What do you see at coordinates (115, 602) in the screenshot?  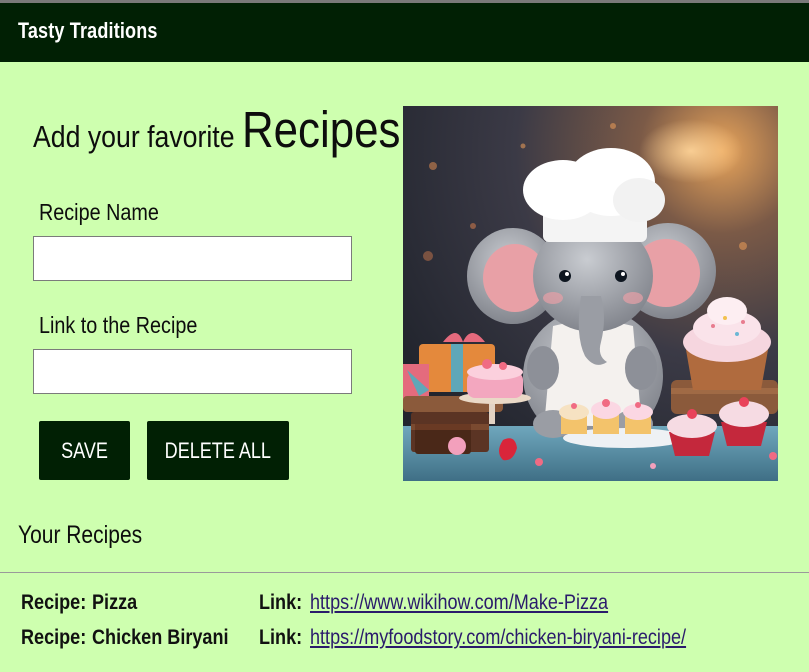 I see `recipe-name: Pizza` at bounding box center [115, 602].